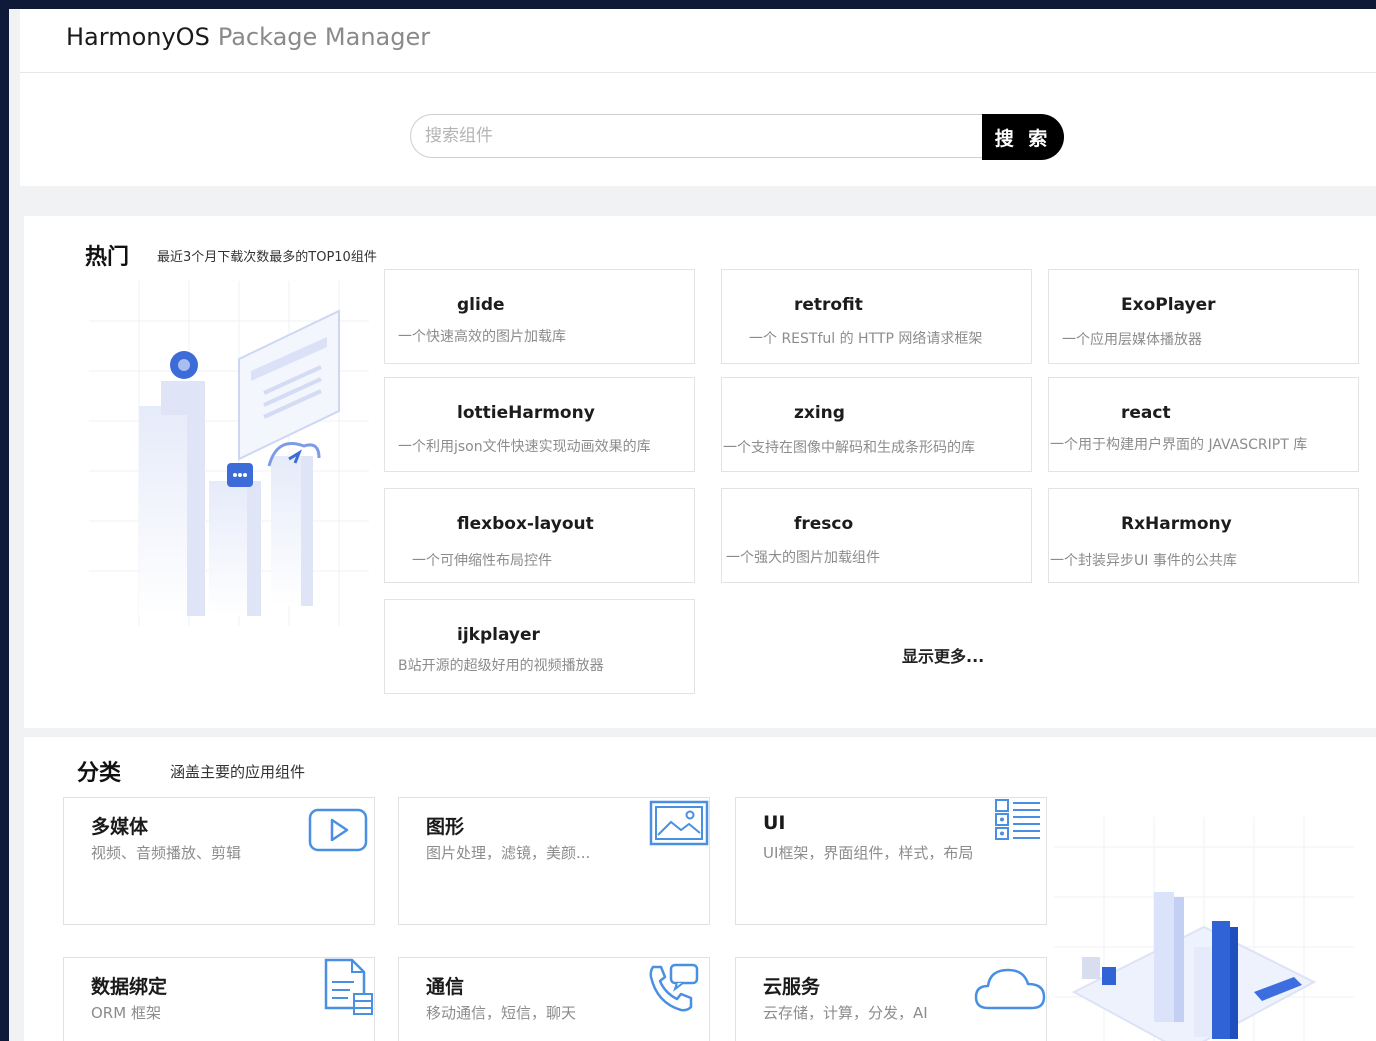 Image resolution: width=1376 pixels, height=1041 pixels. Describe the element at coordinates (539, 316) in the screenshot. I see `package-card-glide: glide 一个快速高效的图片加载库` at that location.